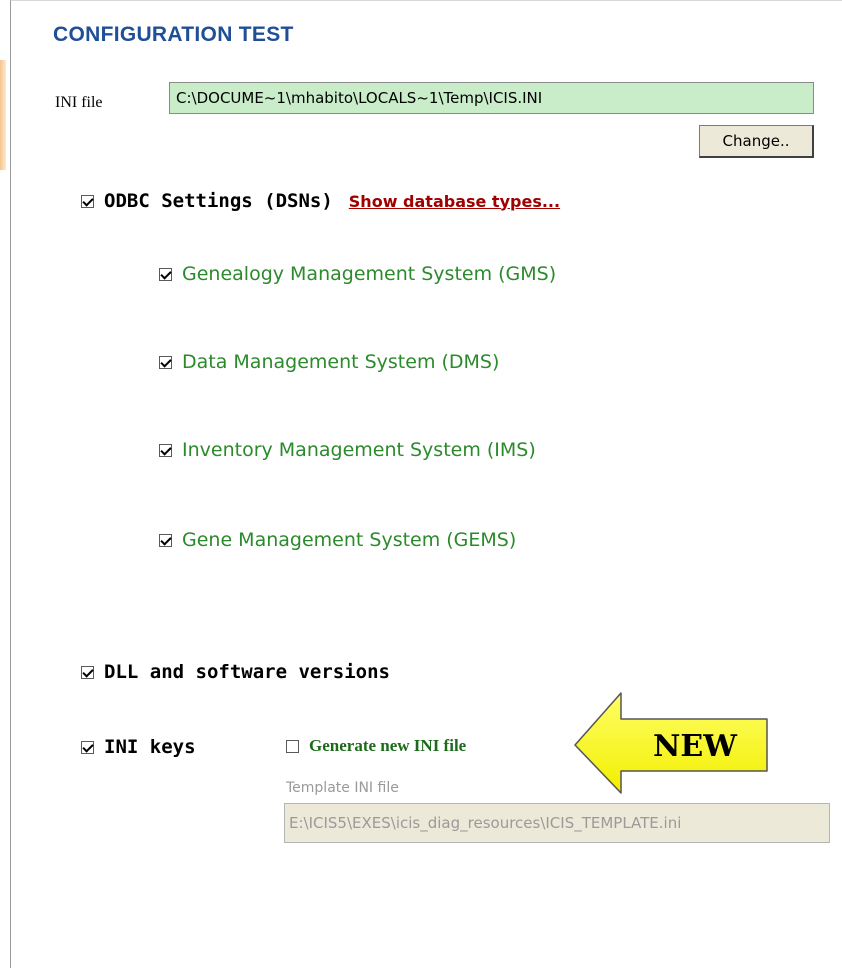 Image resolution: width=842 pixels, height=968 pixels. I want to click on dms-label: Data Management System (DMS), so click(341, 362).